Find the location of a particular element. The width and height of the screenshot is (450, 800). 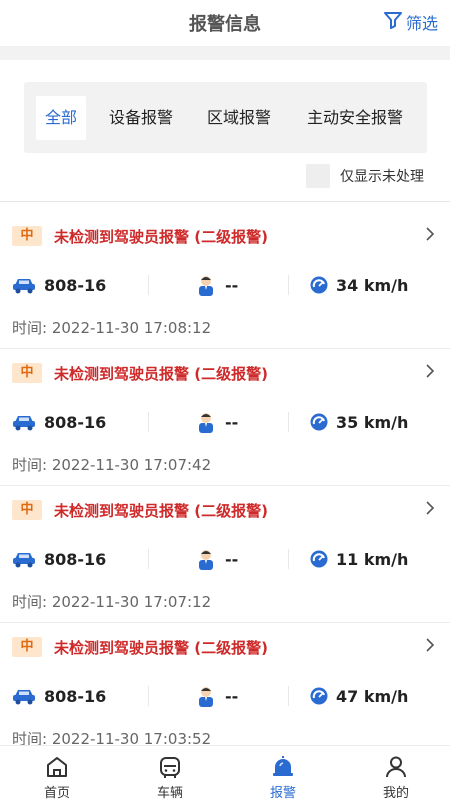

unprocessed-checkbox is located at coordinates (318, 176).